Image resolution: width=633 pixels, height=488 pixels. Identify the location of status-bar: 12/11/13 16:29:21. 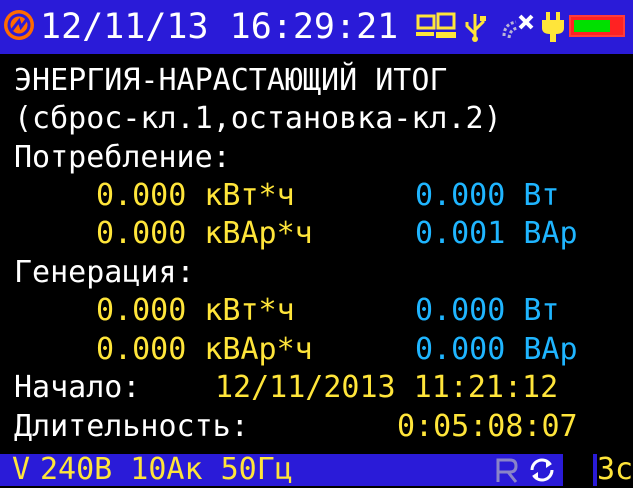
(316, 27).